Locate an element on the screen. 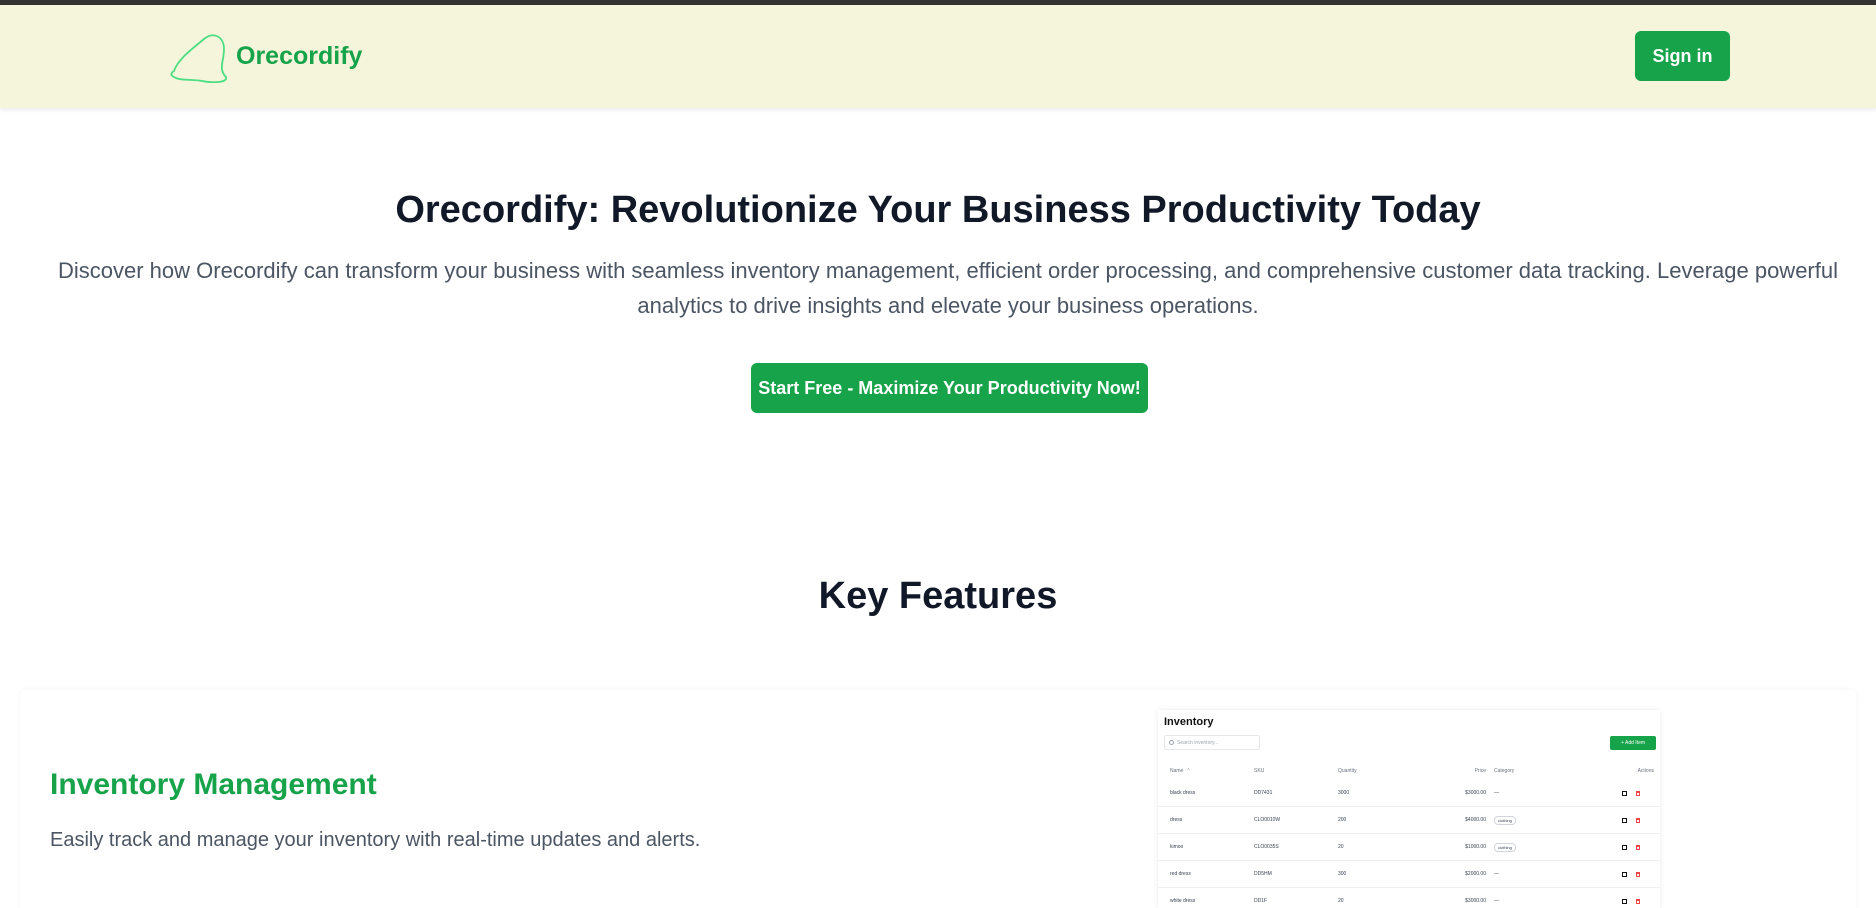  table-row: dress CLO0010W 200 $4000.00 clothing is located at coordinates (1409, 820).